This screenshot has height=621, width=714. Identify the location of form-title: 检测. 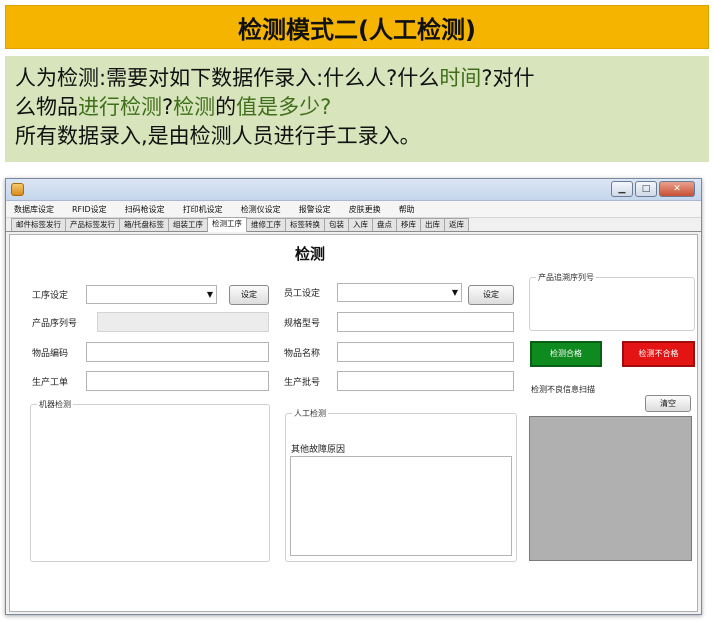
(309, 254).